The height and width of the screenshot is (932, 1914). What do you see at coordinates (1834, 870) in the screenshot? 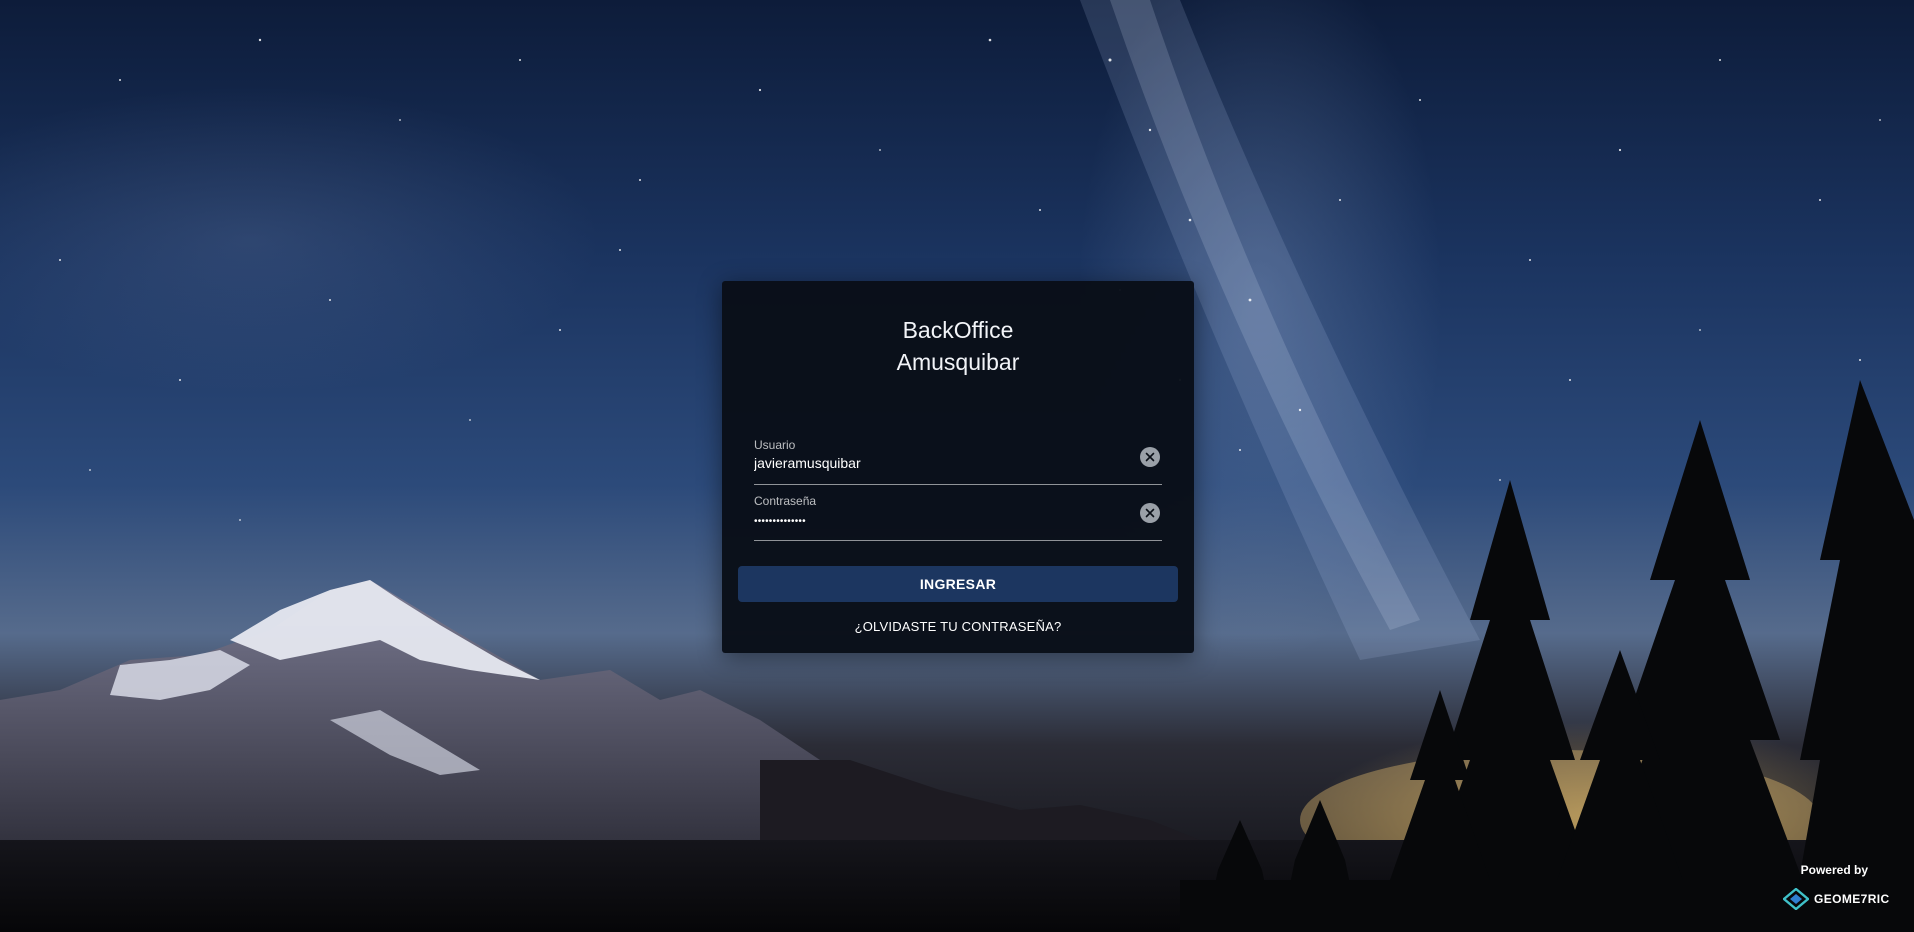
I see `powered-by-label: Powered by` at bounding box center [1834, 870].